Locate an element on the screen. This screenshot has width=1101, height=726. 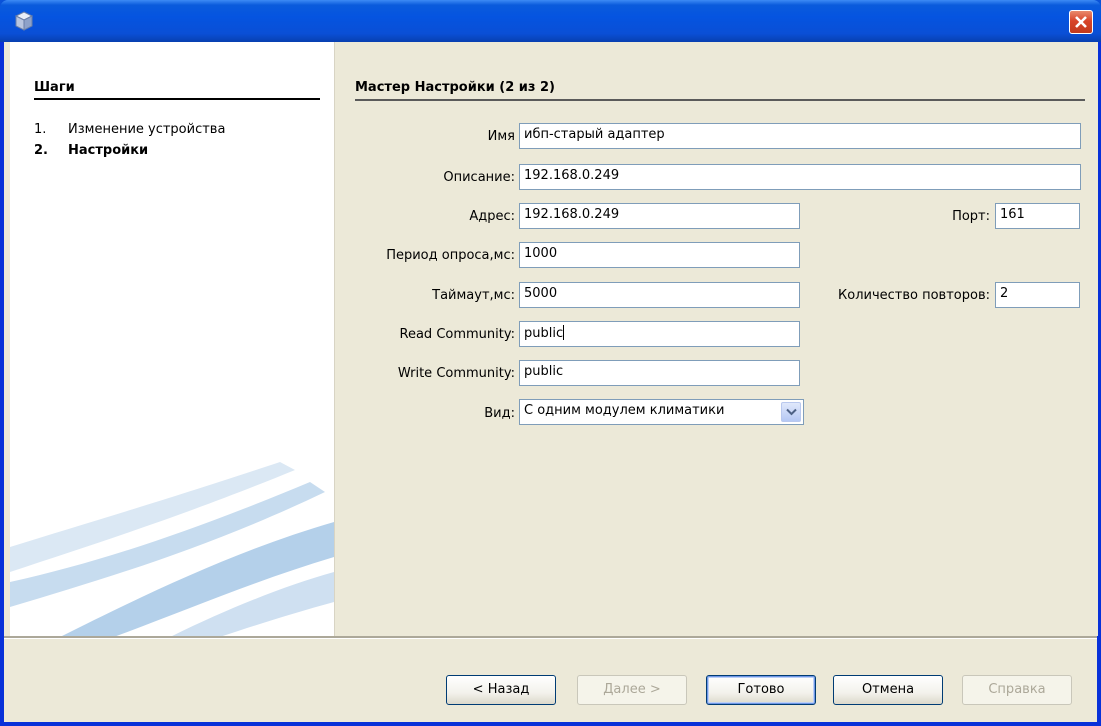
port-field: 161 is located at coordinates (1037, 216).